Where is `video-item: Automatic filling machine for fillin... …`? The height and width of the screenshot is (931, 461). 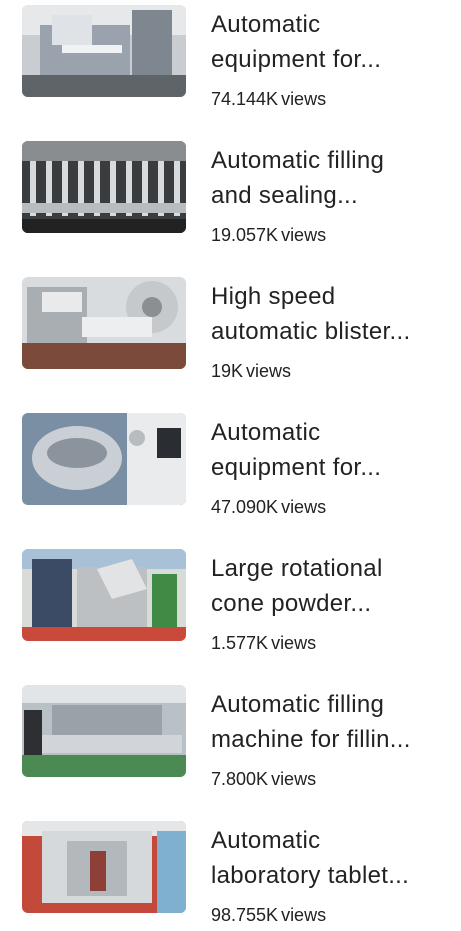
video-item: Automatic filling machine for fillin... … is located at coordinates (230, 740).